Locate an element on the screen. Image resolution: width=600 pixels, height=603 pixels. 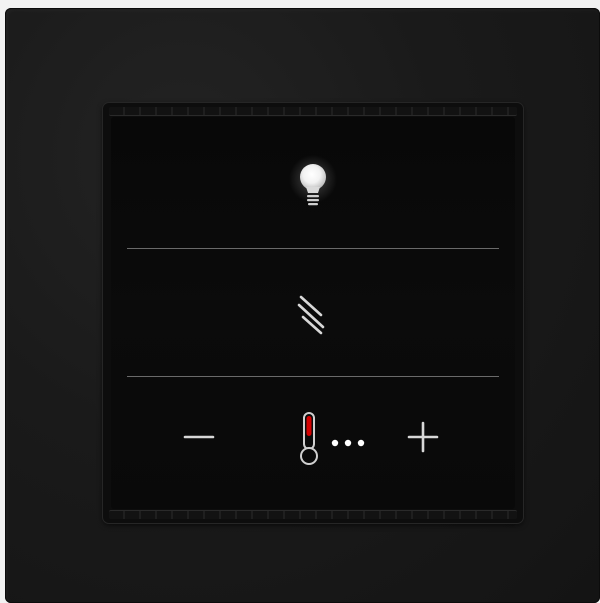
blinds-icon is located at coordinates (311, 315).